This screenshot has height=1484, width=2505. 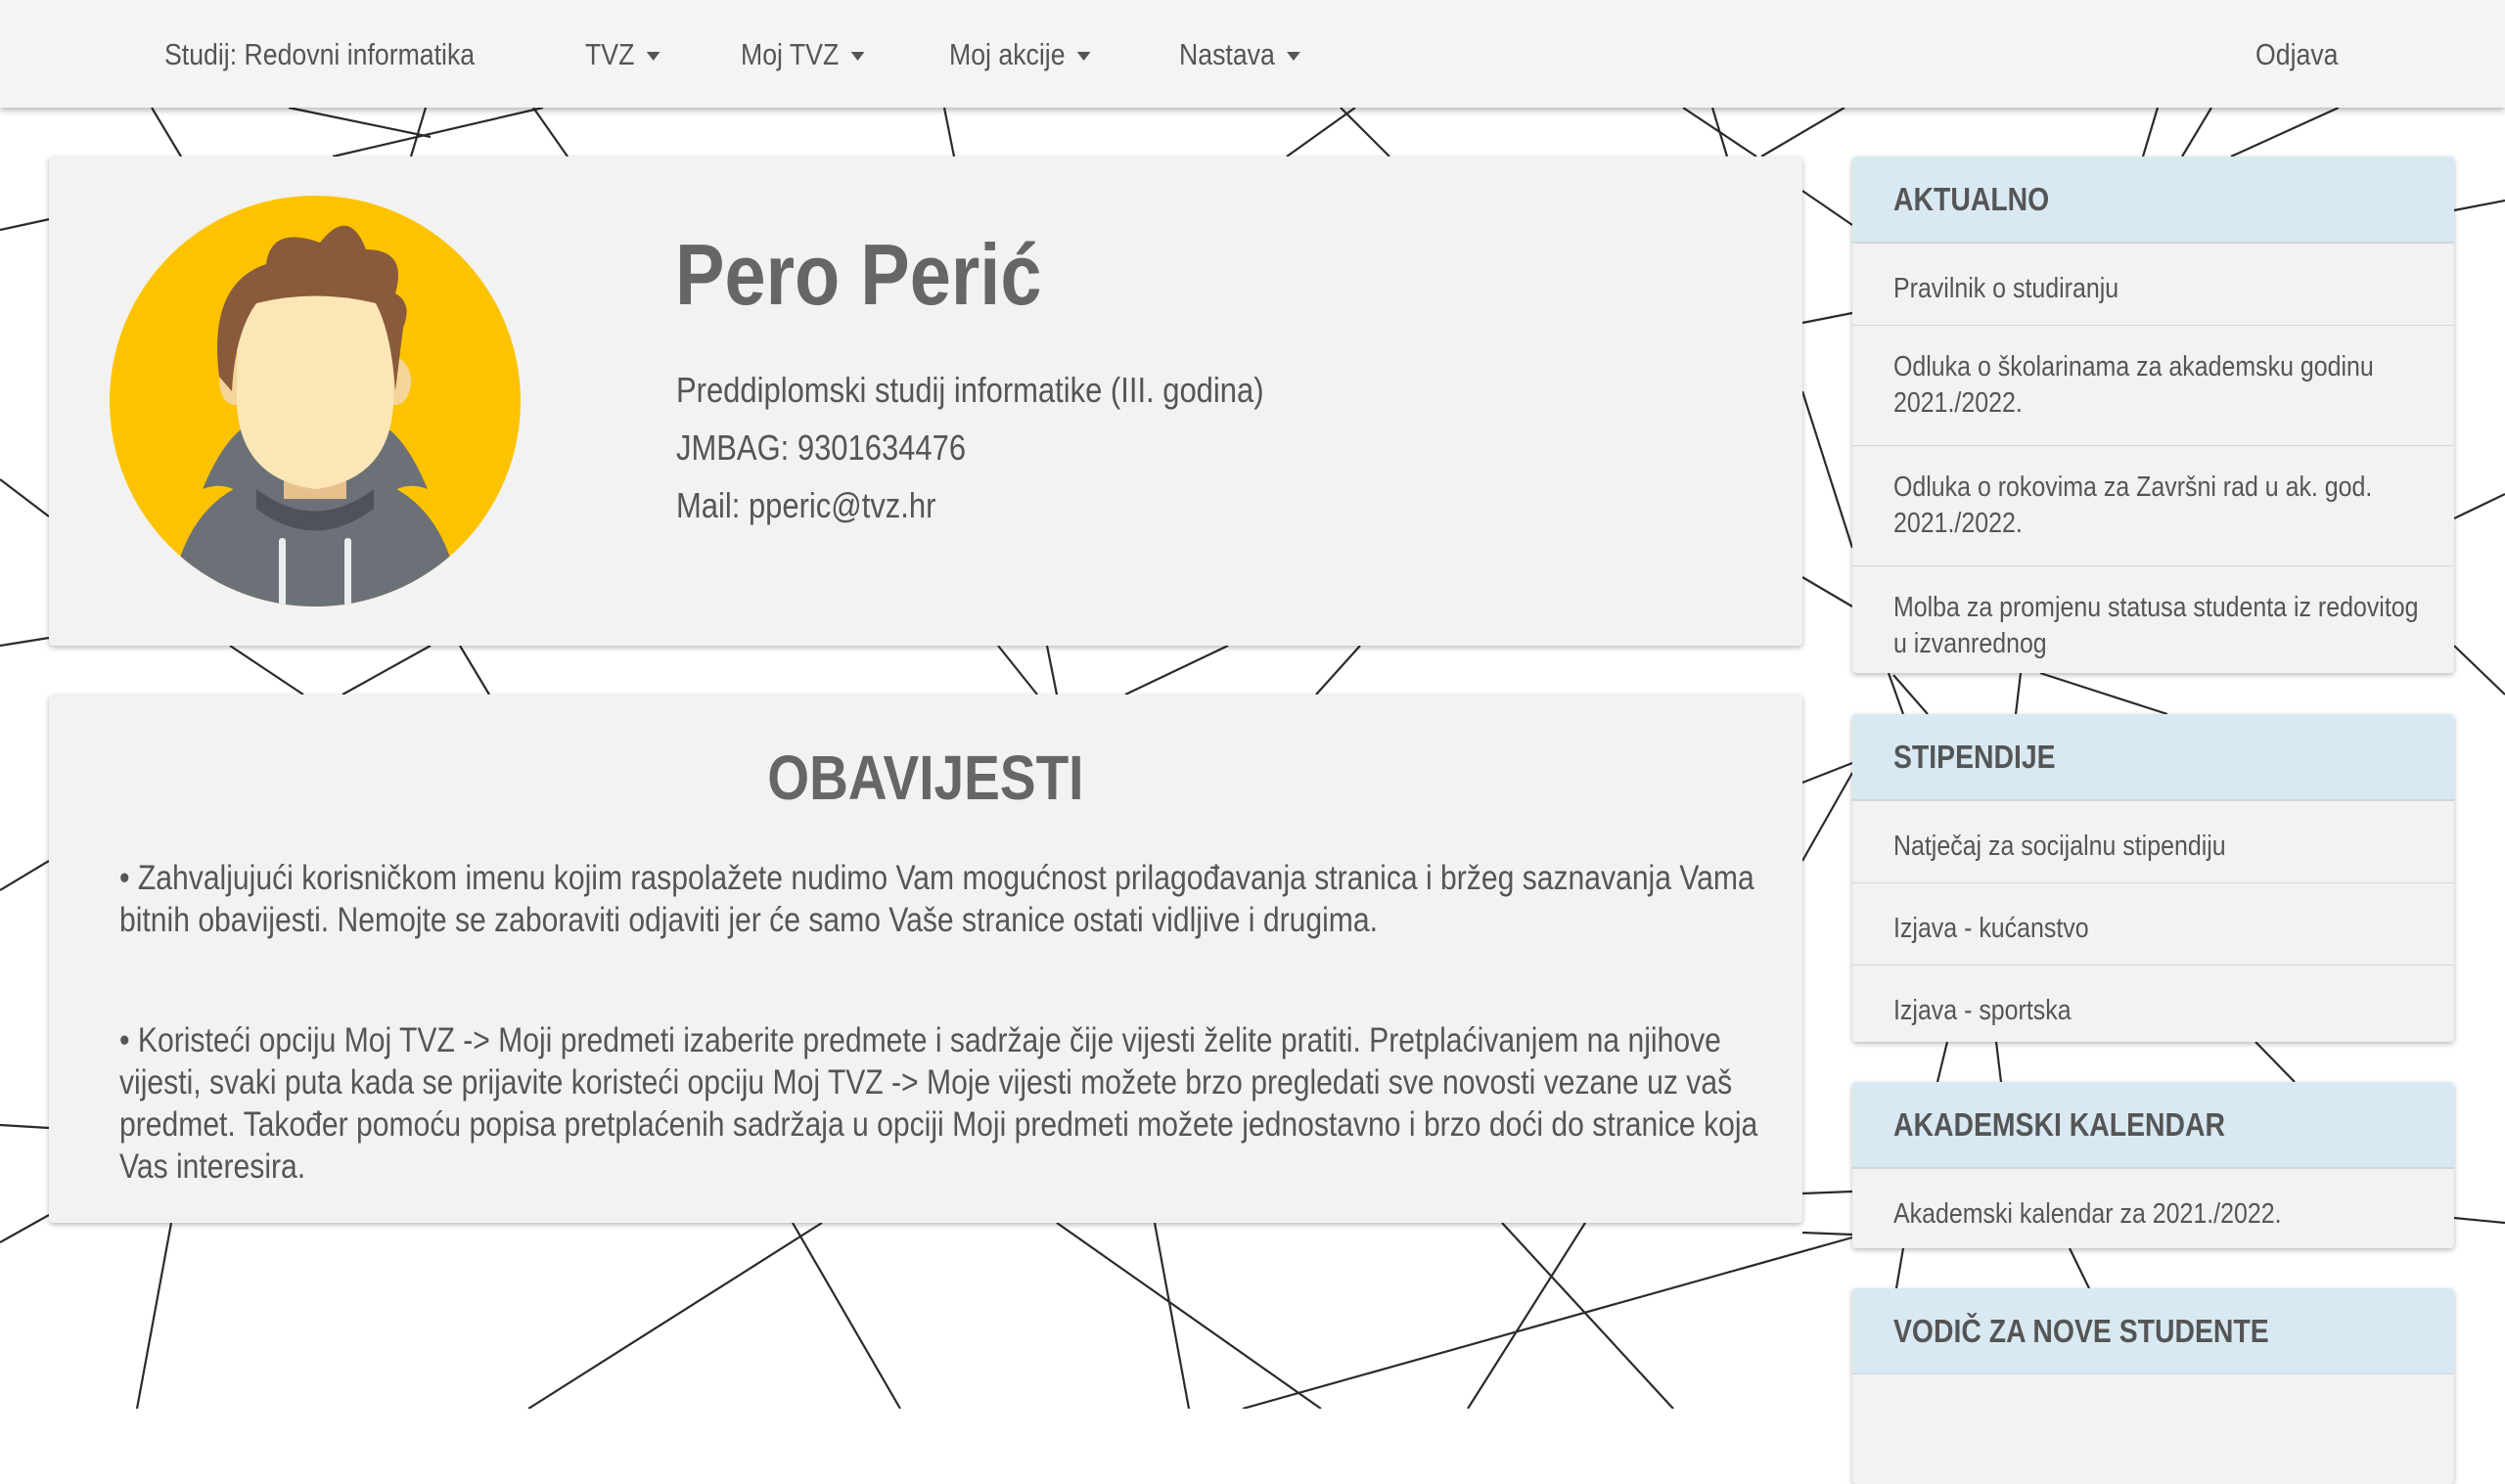 I want to click on panel-title: STIPENDIJE, so click(x=1974, y=757).